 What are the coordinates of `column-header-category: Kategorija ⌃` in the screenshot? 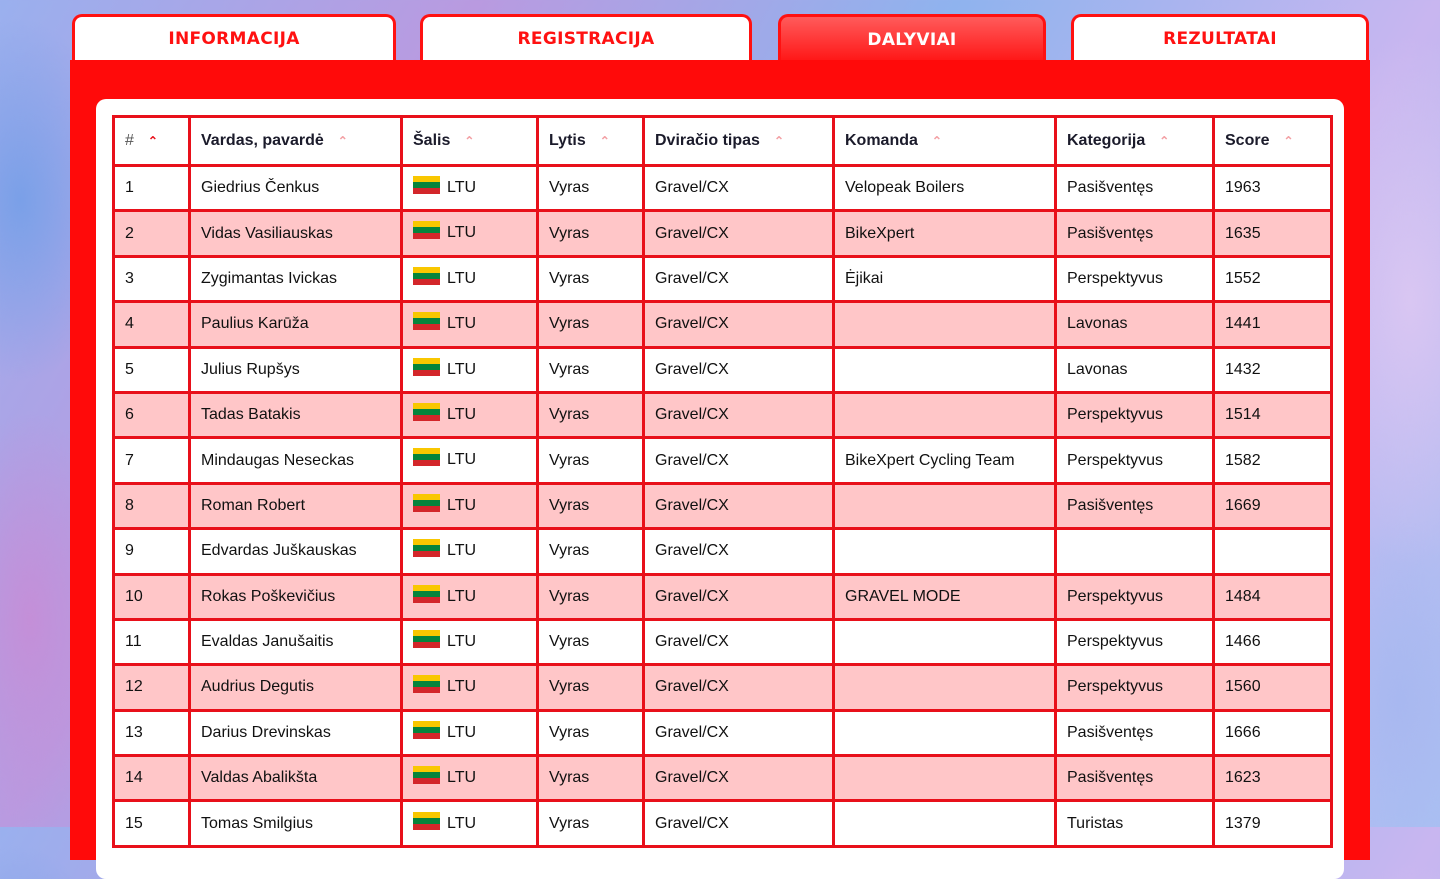 It's located at (1134, 141).